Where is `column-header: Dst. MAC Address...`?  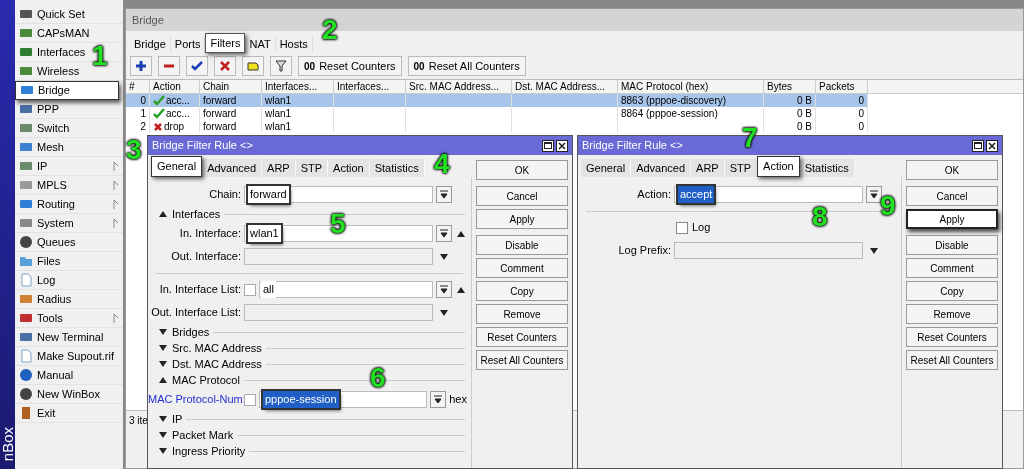 column-header: Dst. MAC Address... is located at coordinates (565, 86).